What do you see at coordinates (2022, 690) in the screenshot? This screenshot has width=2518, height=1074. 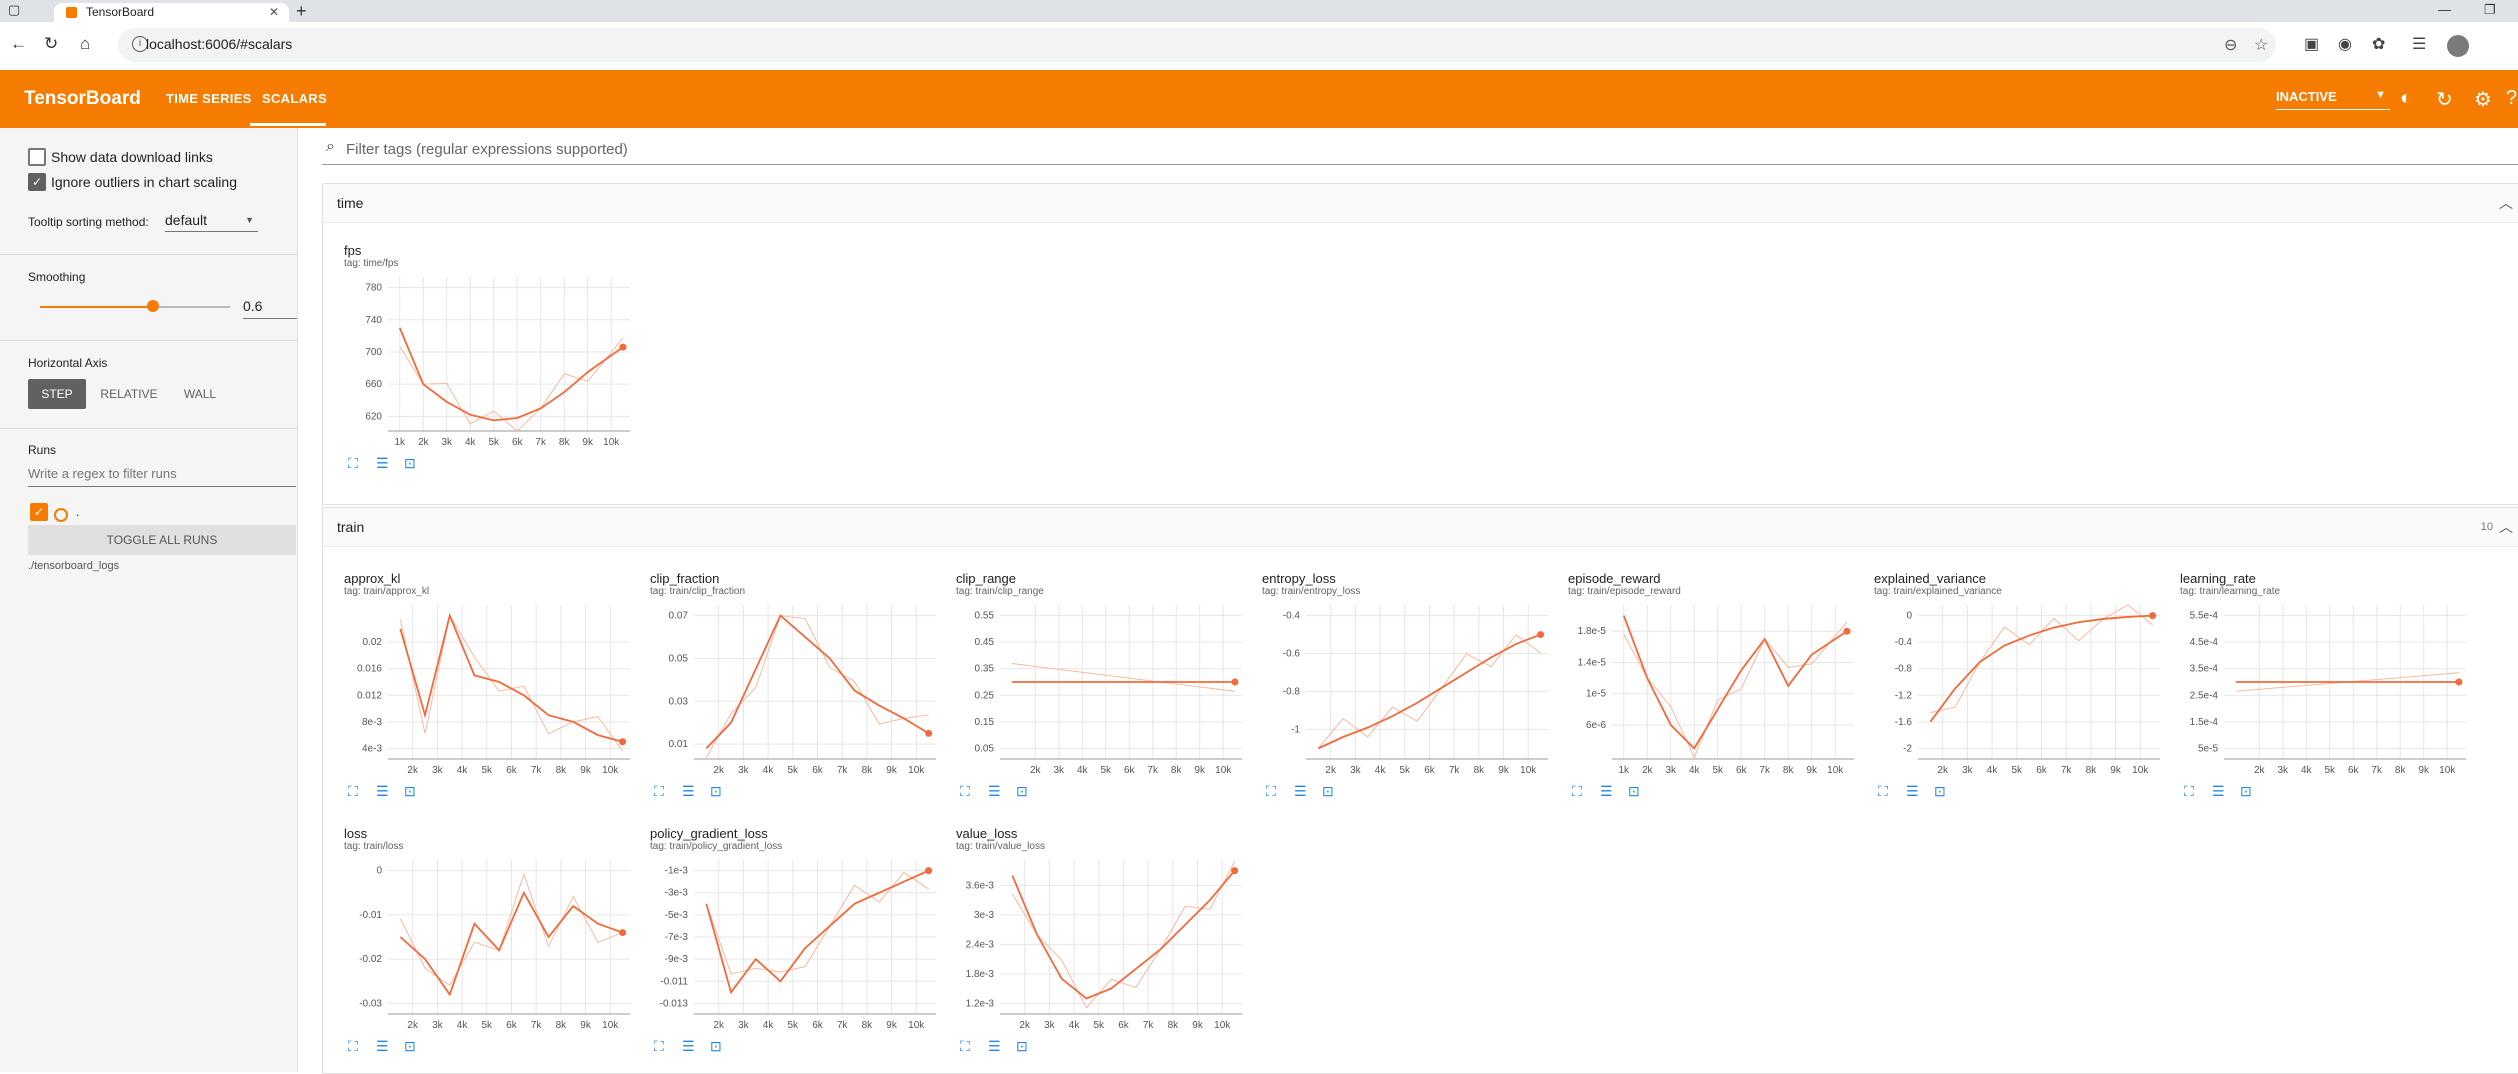 I see `chart-plot: 2k 3k 4k 5k 6k 7k 8k 9k 10k -2 -1.6 -1.2 -0.8 -0.4 0` at bounding box center [2022, 690].